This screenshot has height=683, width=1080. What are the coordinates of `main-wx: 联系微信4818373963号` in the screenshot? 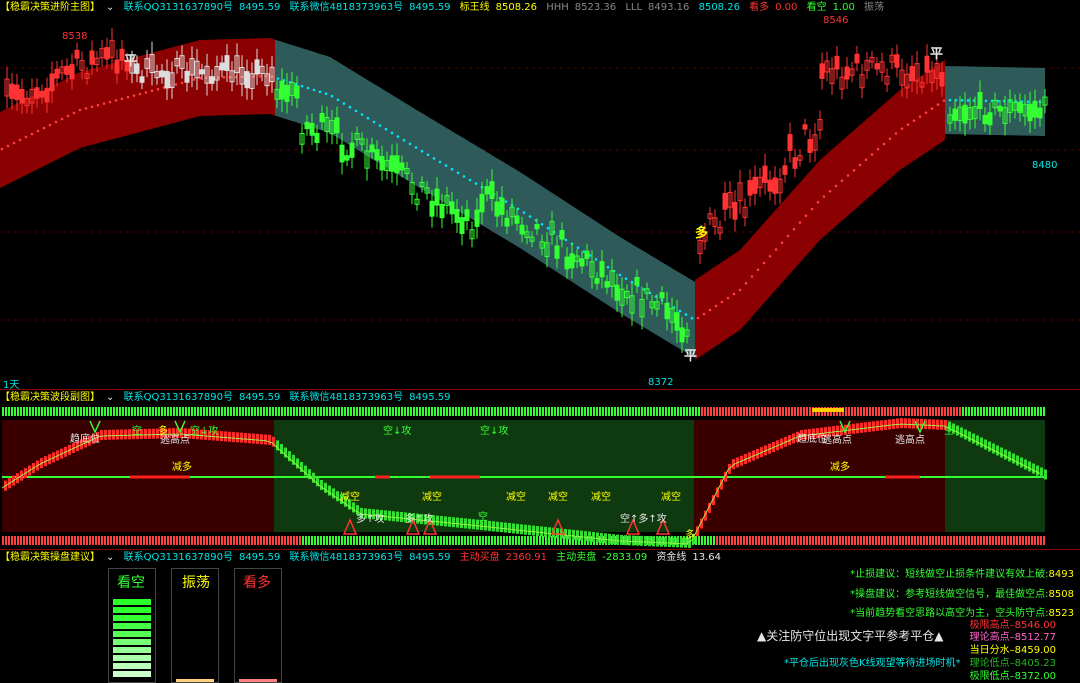 It's located at (346, 7).